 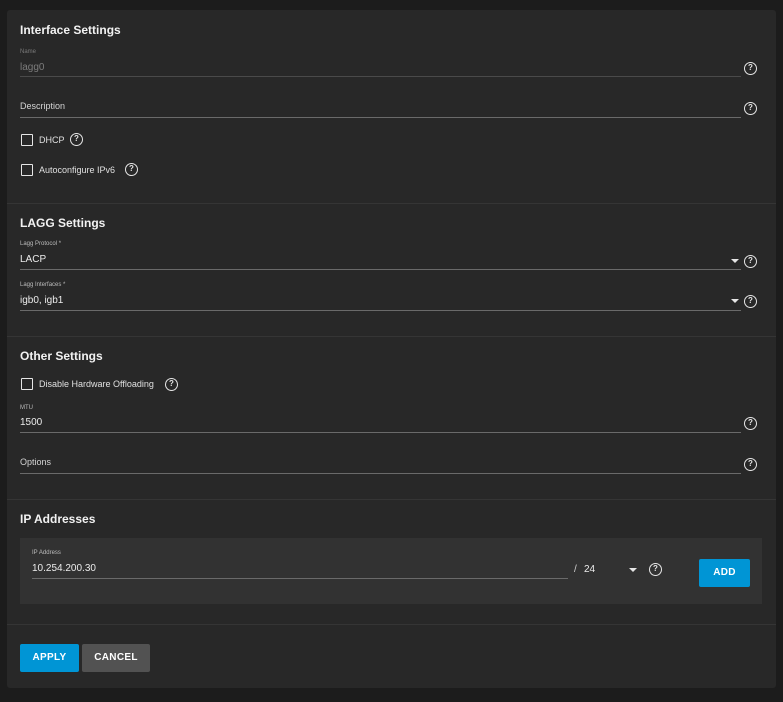 What do you see at coordinates (300, 578) in the screenshot?
I see `ip-address-underline` at bounding box center [300, 578].